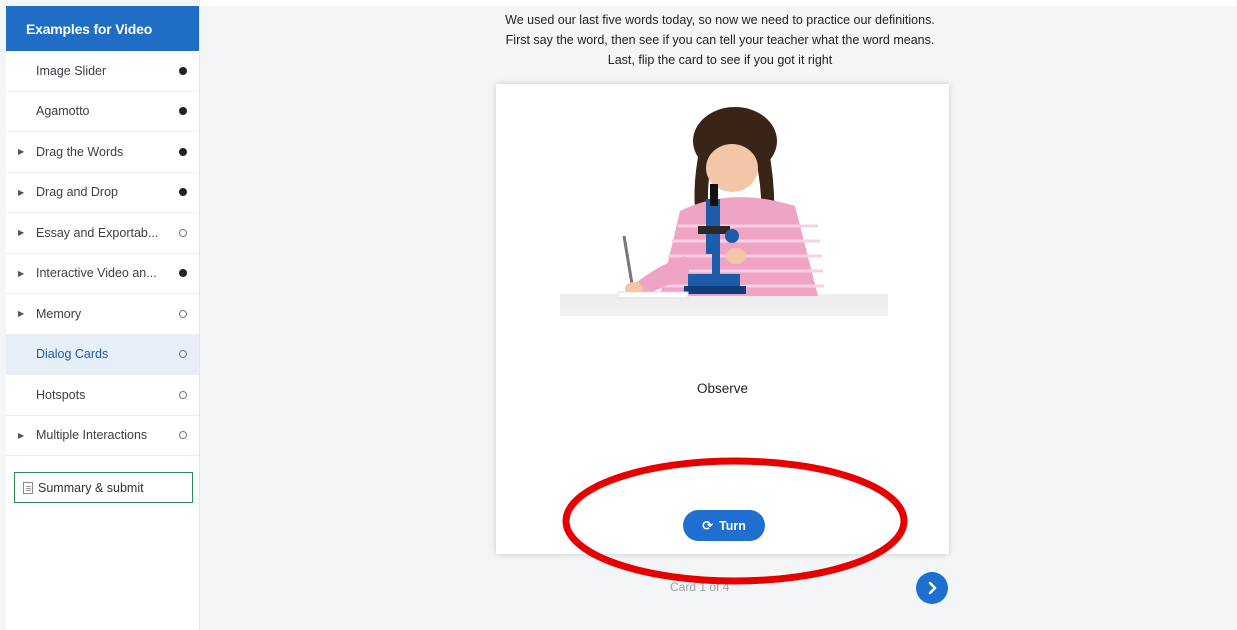 This screenshot has height=630, width=1237. I want to click on next-card-button, so click(932, 588).